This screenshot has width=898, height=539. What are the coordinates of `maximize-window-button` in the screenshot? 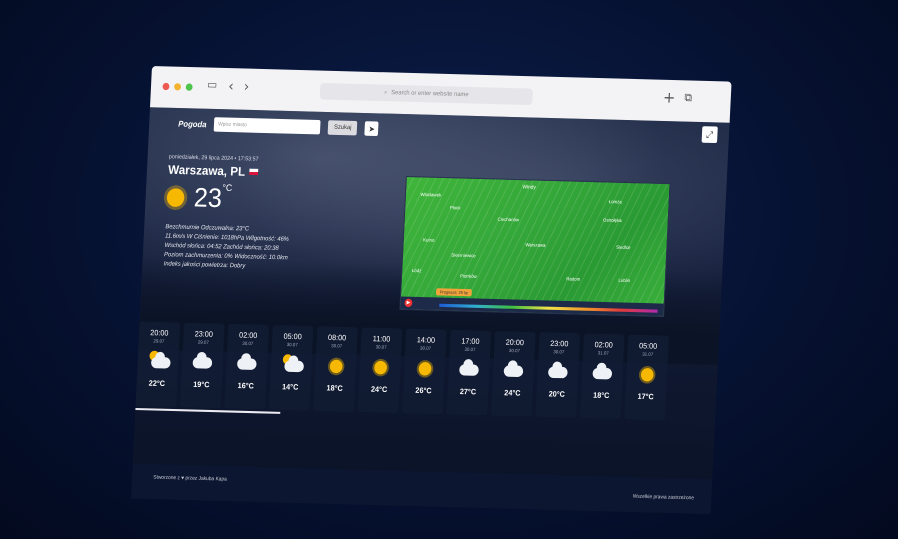 It's located at (189, 87).